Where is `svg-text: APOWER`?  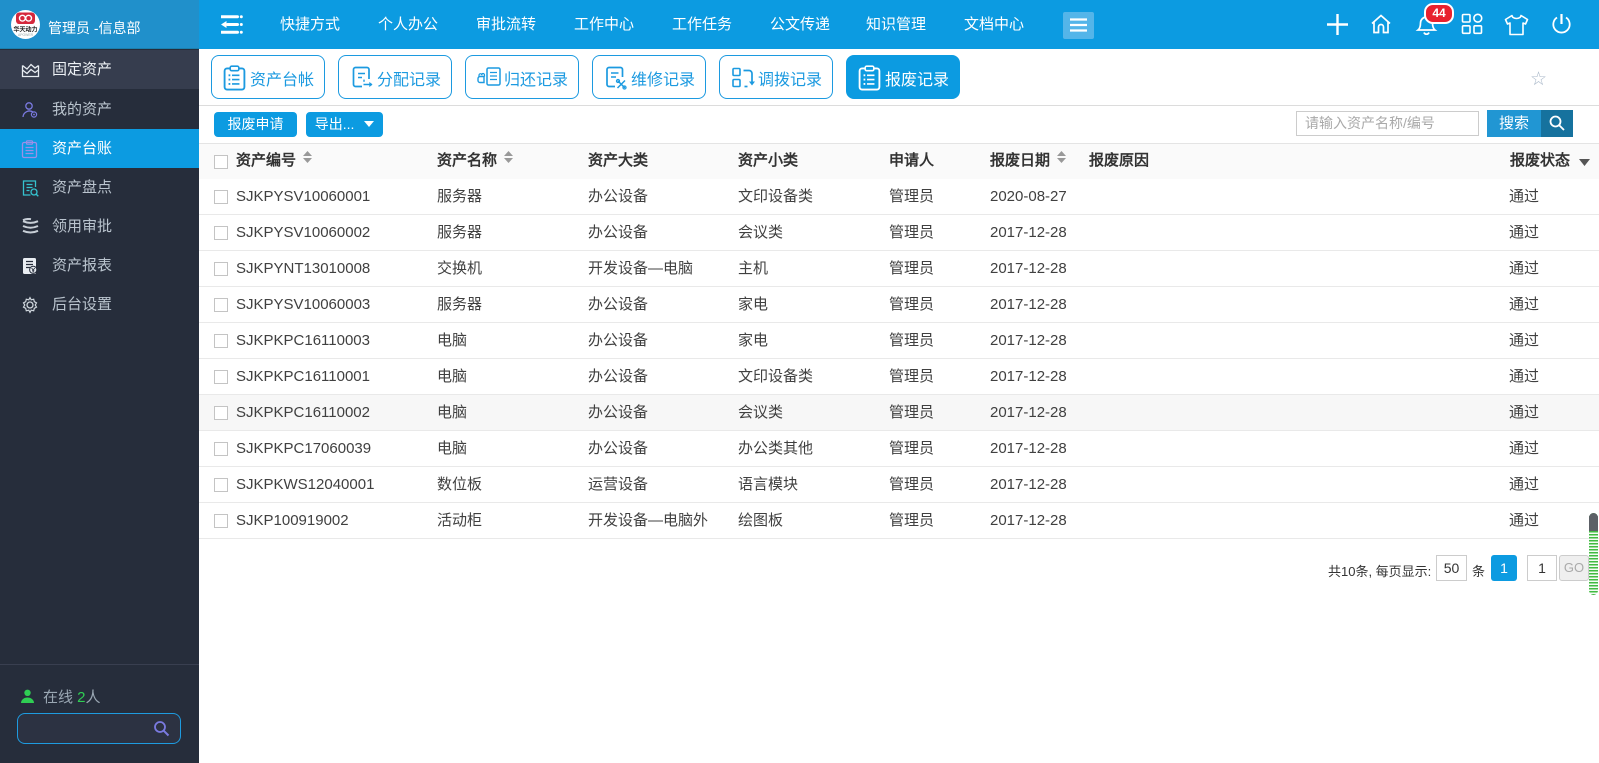 svg-text: APOWER is located at coordinates (26, 35).